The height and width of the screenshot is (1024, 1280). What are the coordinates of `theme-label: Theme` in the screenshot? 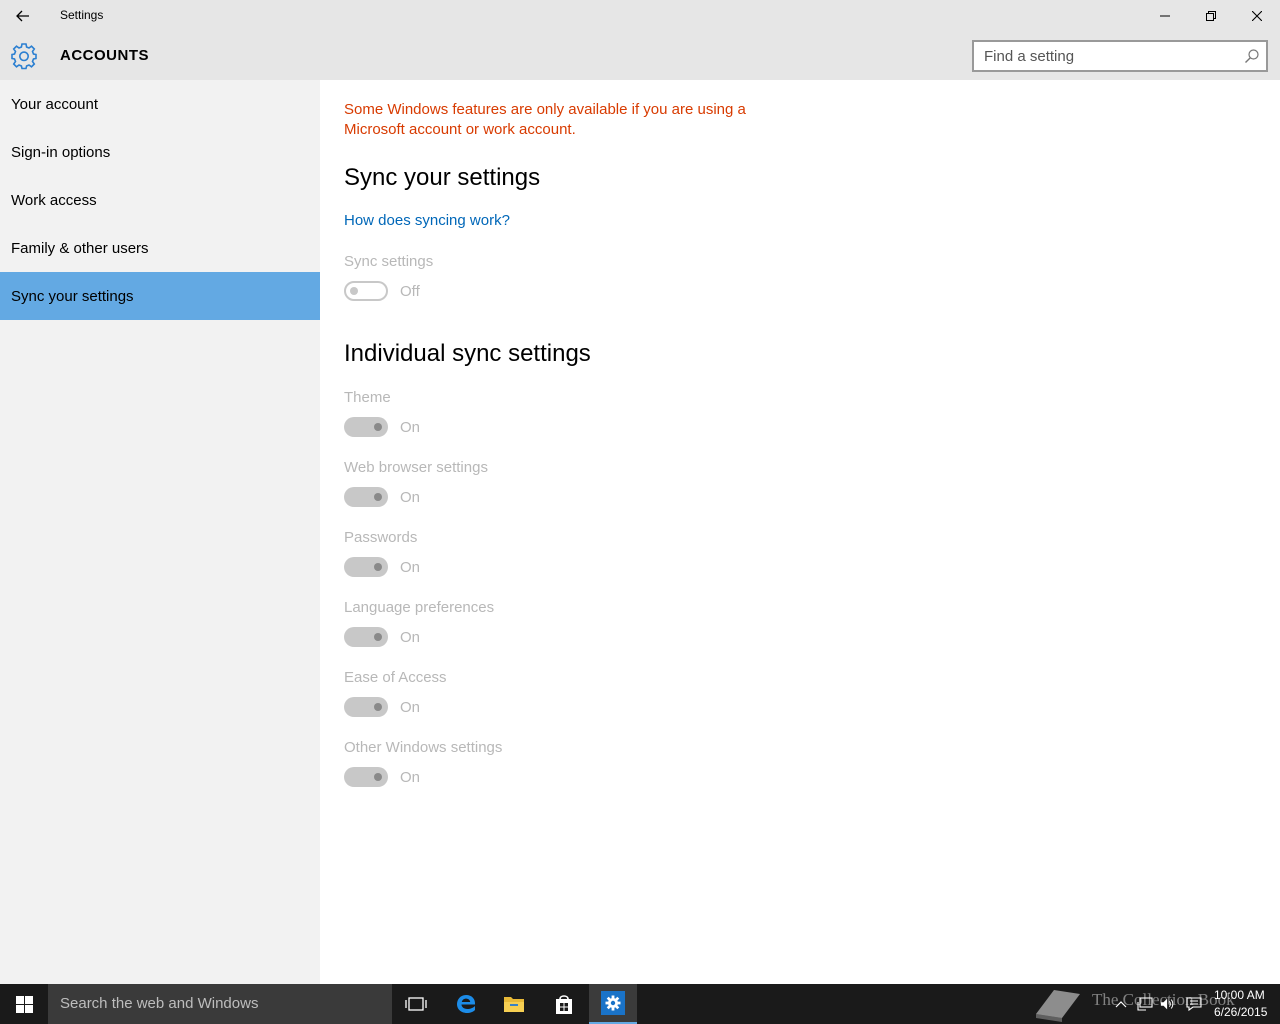 It's located at (367, 397).